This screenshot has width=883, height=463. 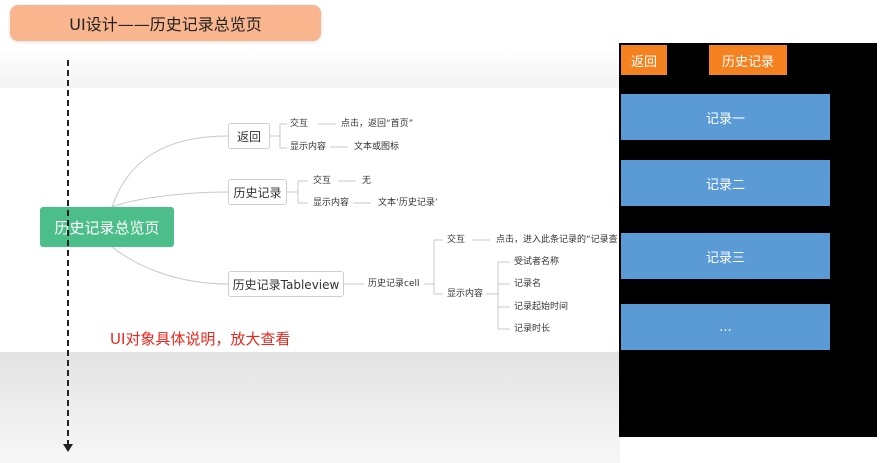 What do you see at coordinates (465, 294) in the screenshot?
I see `cell-display-key: 显示内容` at bounding box center [465, 294].